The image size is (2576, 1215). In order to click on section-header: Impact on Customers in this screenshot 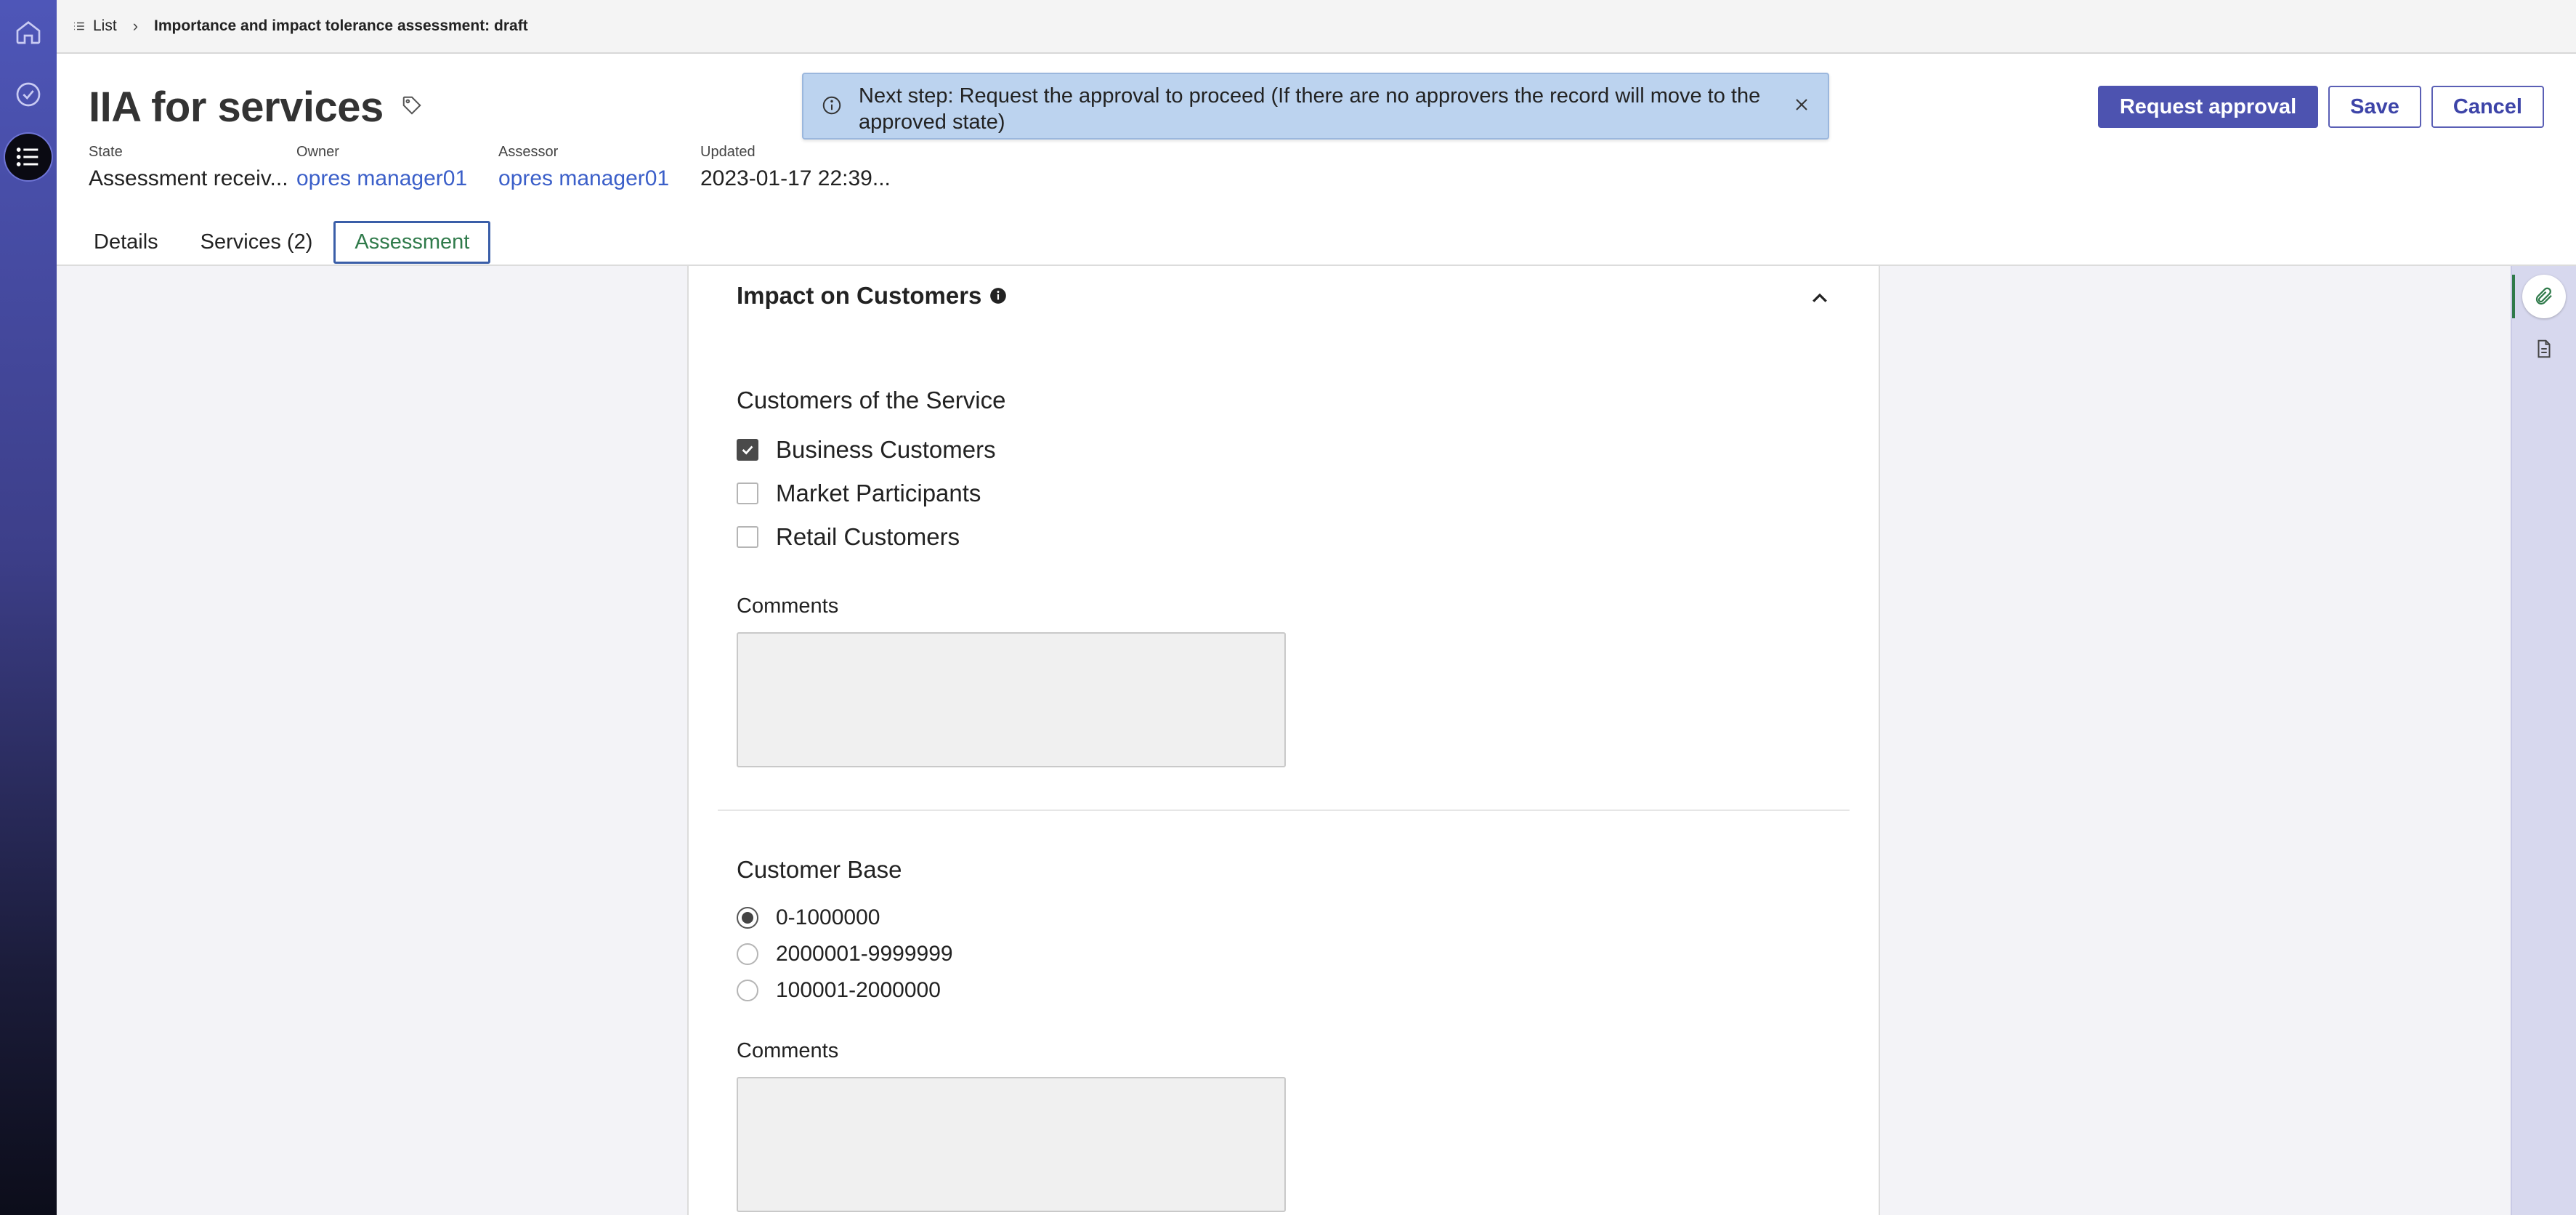, I will do `click(1284, 296)`.